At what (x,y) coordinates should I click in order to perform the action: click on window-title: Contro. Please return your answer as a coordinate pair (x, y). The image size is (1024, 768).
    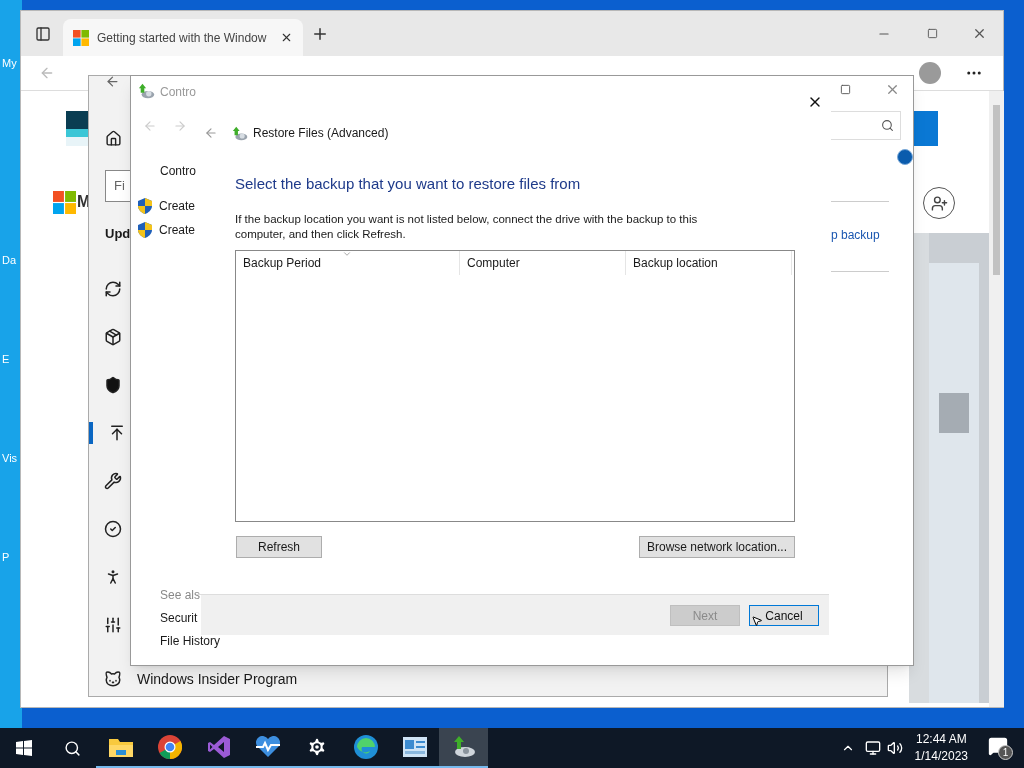
    Looking at the image, I should click on (178, 92).